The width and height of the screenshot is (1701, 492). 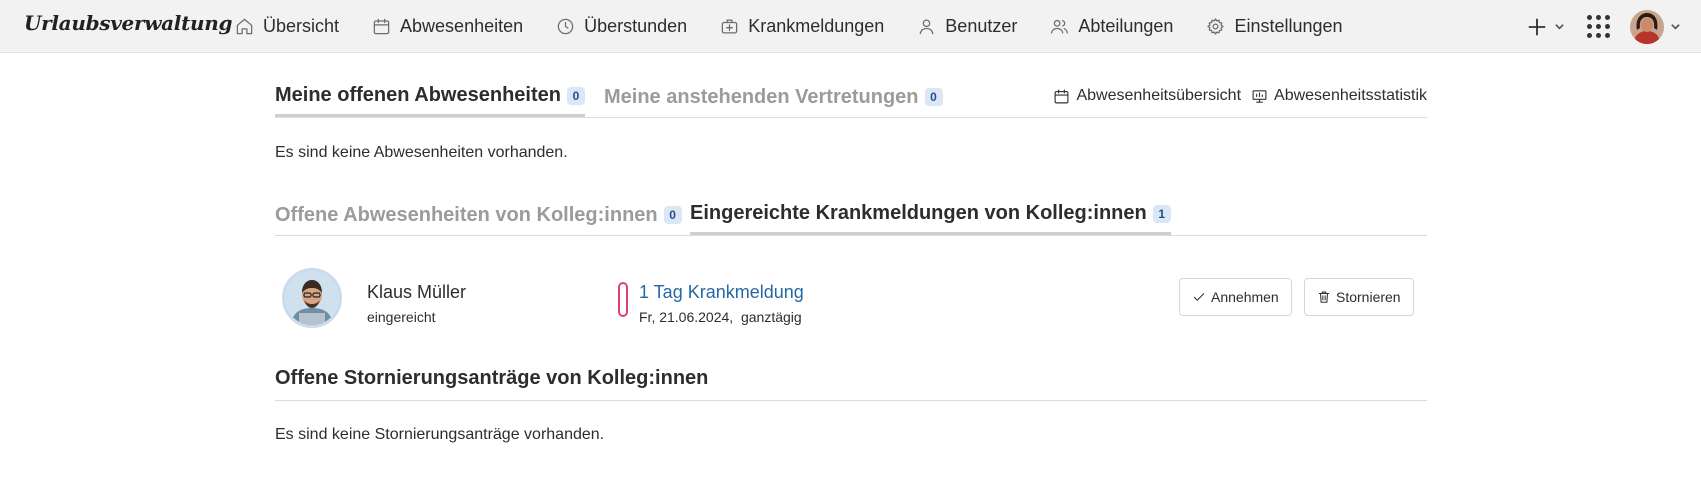 What do you see at coordinates (565, 26) in the screenshot?
I see `clock-icon` at bounding box center [565, 26].